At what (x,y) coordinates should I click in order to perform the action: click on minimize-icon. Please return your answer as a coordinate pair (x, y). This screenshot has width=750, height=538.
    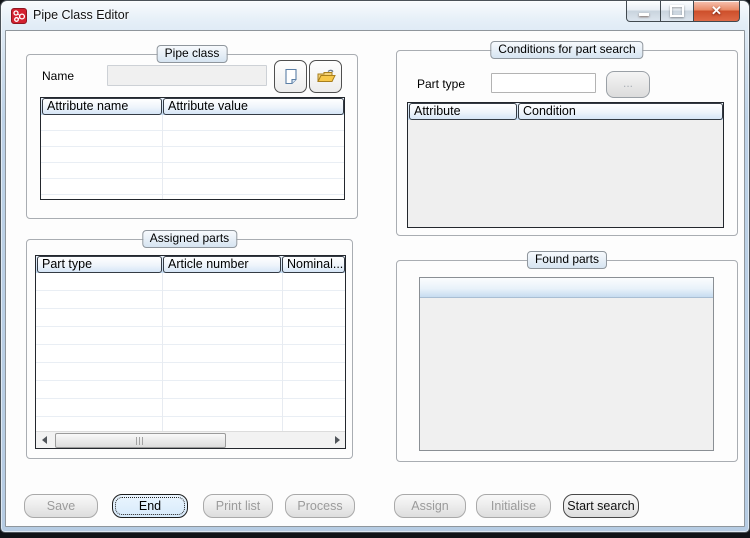
    Looking at the image, I should click on (643, 14).